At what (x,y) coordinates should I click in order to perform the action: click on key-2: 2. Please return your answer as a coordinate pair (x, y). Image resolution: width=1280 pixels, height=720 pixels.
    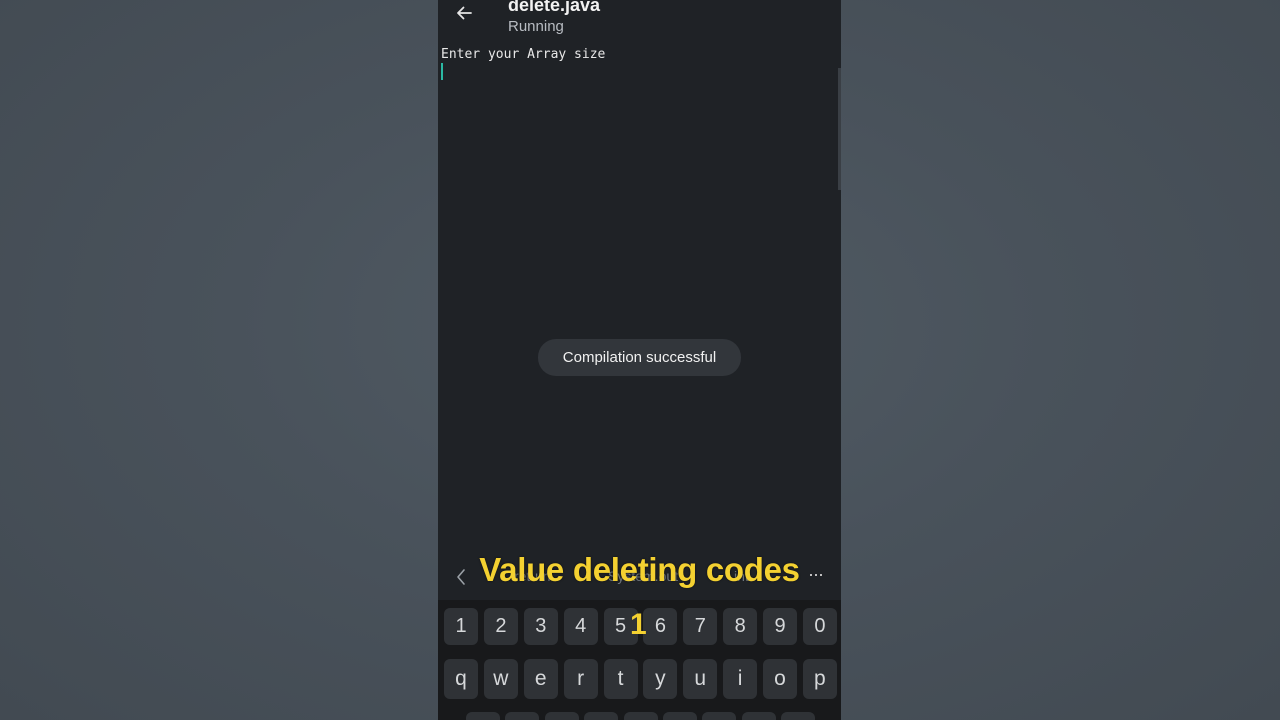
    Looking at the image, I should click on (500, 626).